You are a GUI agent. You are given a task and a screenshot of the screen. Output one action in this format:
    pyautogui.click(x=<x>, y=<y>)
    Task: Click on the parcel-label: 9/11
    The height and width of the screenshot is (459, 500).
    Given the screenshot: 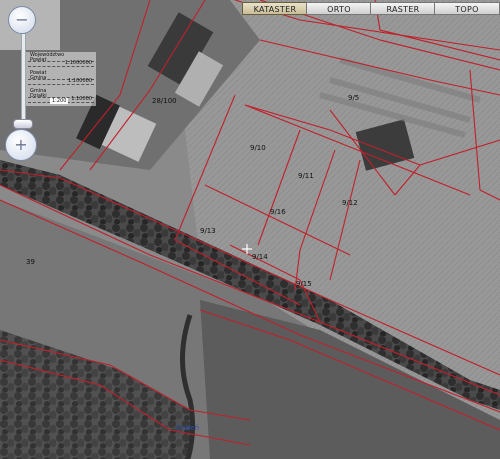 What is the action you would take?
    pyautogui.click(x=306, y=176)
    